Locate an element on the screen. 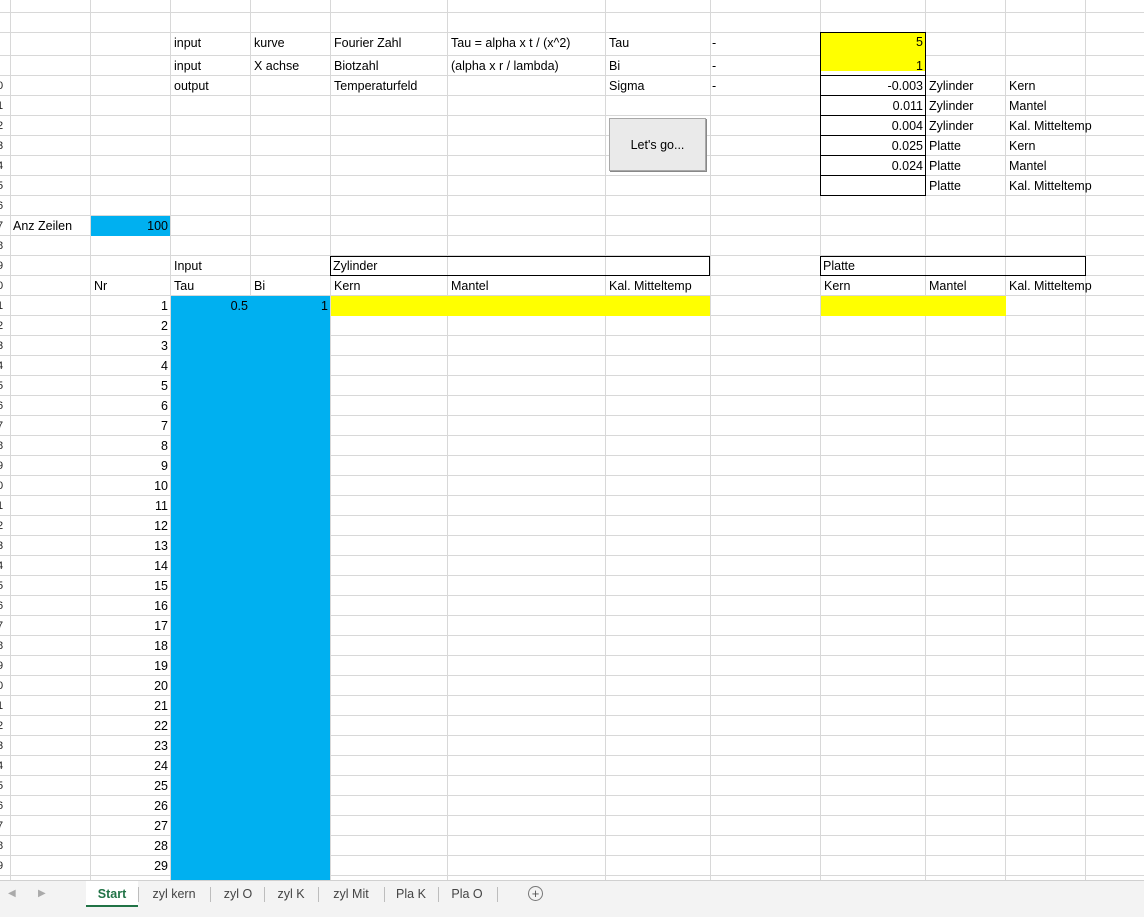 The width and height of the screenshot is (1144, 917). sigma-value: 0.004 is located at coordinates (872, 126).